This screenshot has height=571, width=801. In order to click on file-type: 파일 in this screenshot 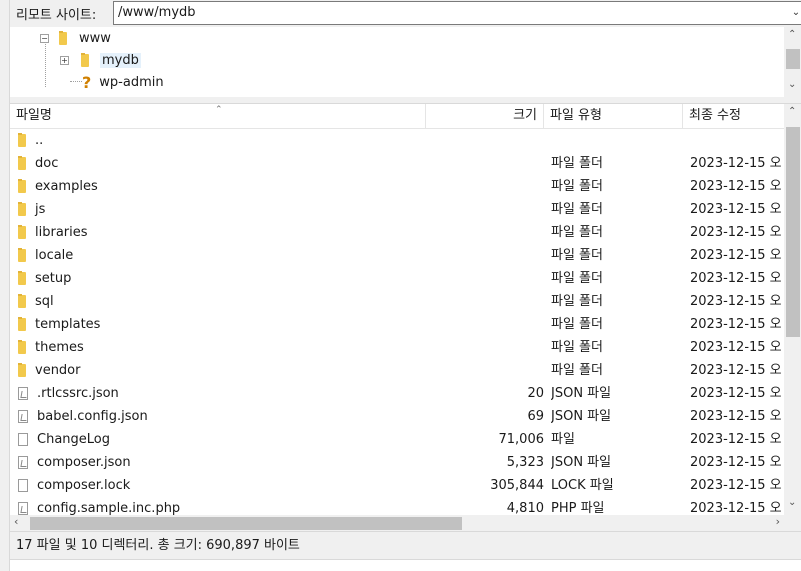, I will do `click(563, 439)`.